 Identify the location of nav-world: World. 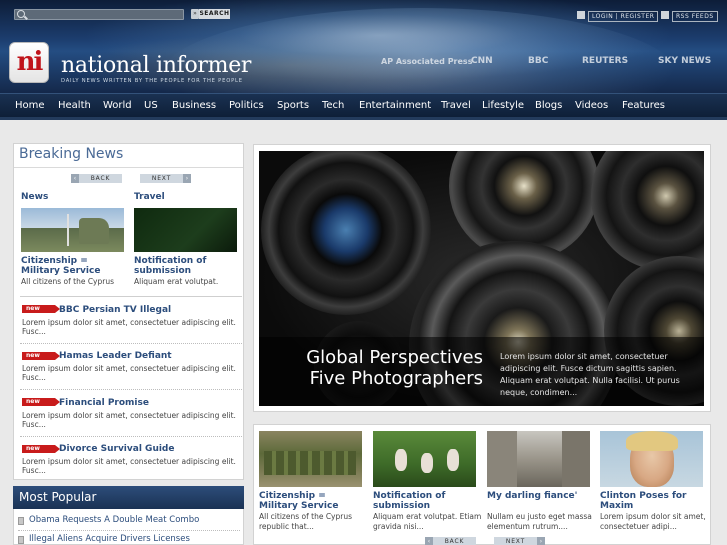
(117, 106).